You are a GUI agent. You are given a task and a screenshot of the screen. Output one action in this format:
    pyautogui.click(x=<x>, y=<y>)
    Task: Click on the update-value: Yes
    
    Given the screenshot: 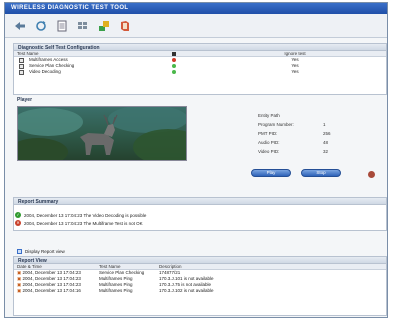 What is the action you would take?
    pyautogui.click(x=295, y=71)
    